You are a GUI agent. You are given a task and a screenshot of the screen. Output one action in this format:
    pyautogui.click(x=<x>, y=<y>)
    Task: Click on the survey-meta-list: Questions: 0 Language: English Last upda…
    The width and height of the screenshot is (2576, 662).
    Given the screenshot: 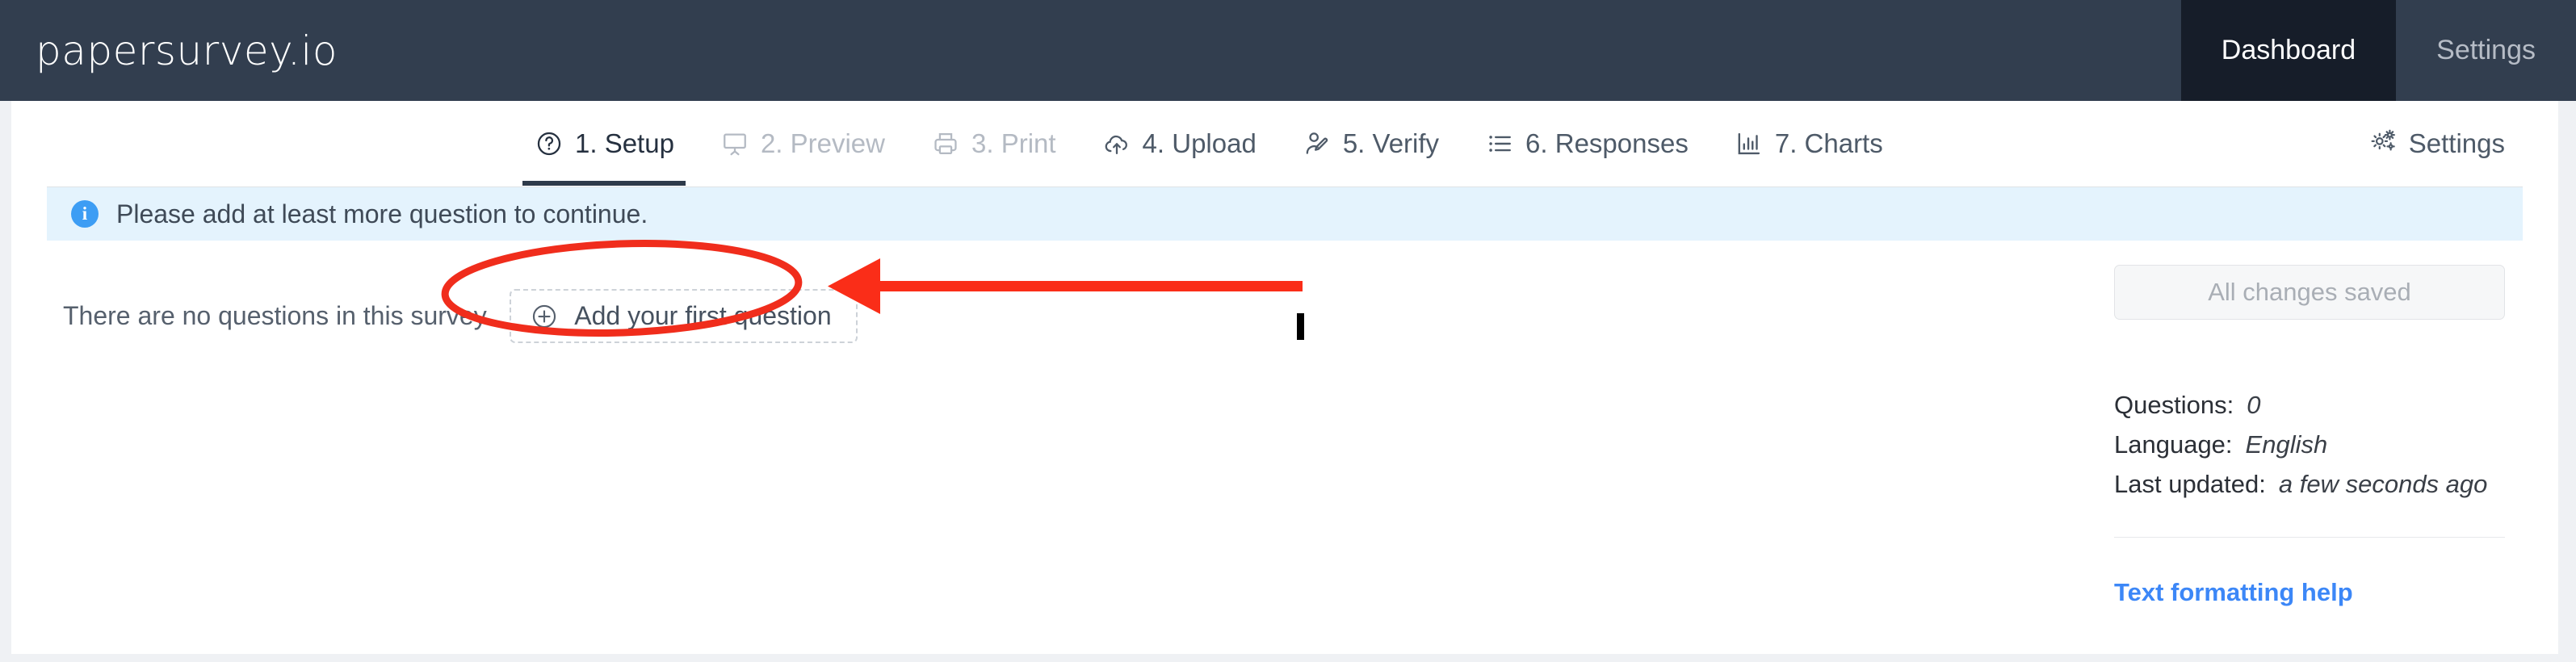 What is the action you would take?
    pyautogui.click(x=2309, y=444)
    